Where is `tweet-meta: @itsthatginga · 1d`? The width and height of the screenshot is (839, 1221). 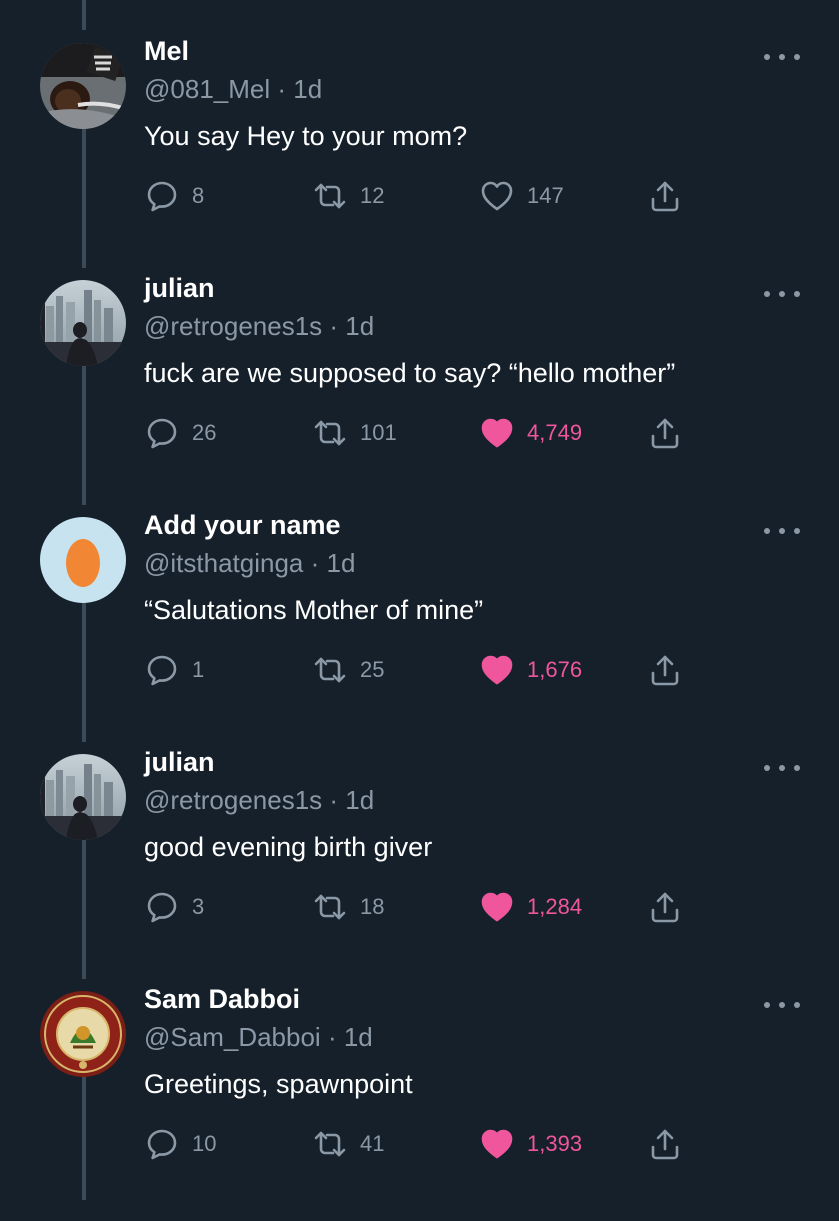
tweet-meta: @itsthatginga · 1d is located at coordinates (249, 563).